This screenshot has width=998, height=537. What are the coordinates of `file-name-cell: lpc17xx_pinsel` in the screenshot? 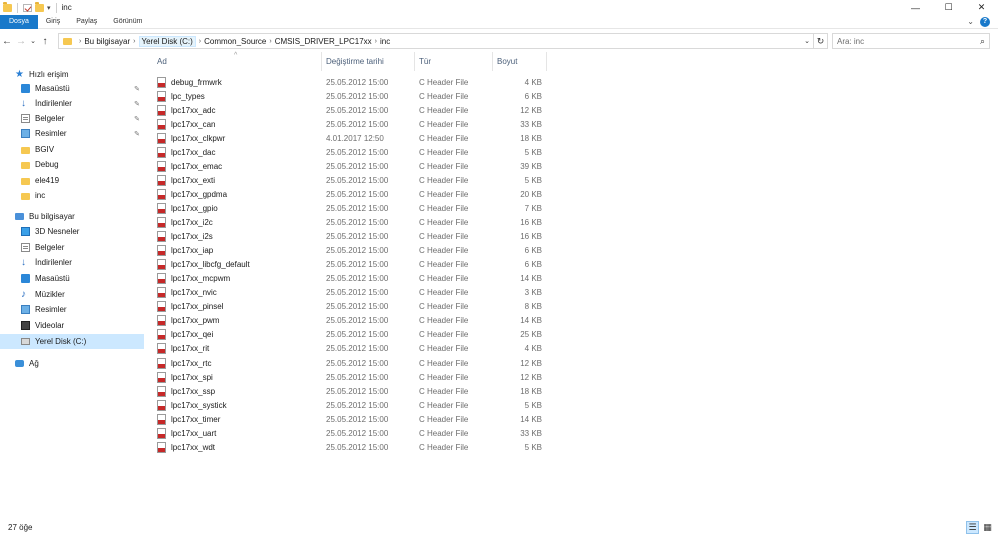 It's located at (190, 307).